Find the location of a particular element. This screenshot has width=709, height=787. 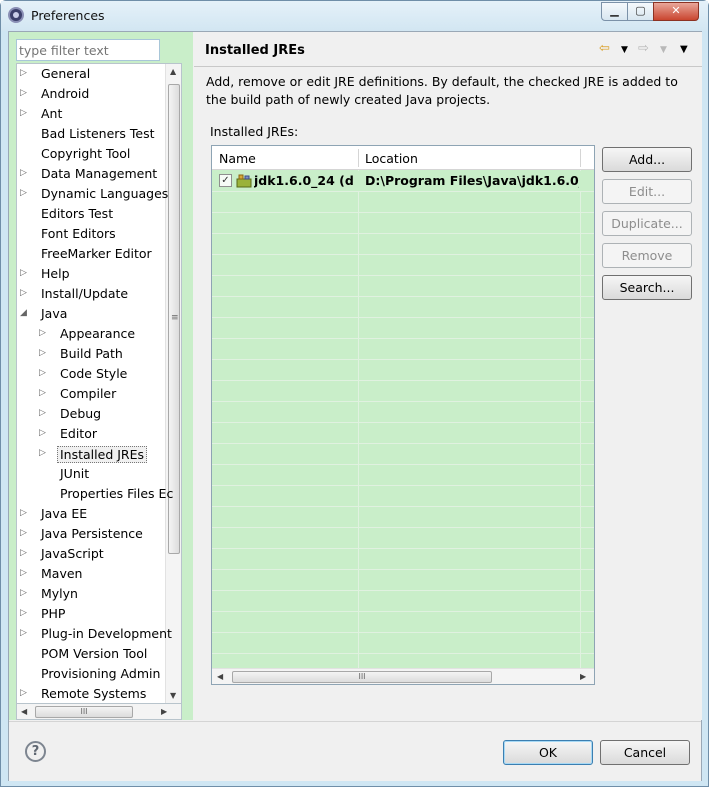

tree-item: ▷ Installed JREs is located at coordinates (91, 454).